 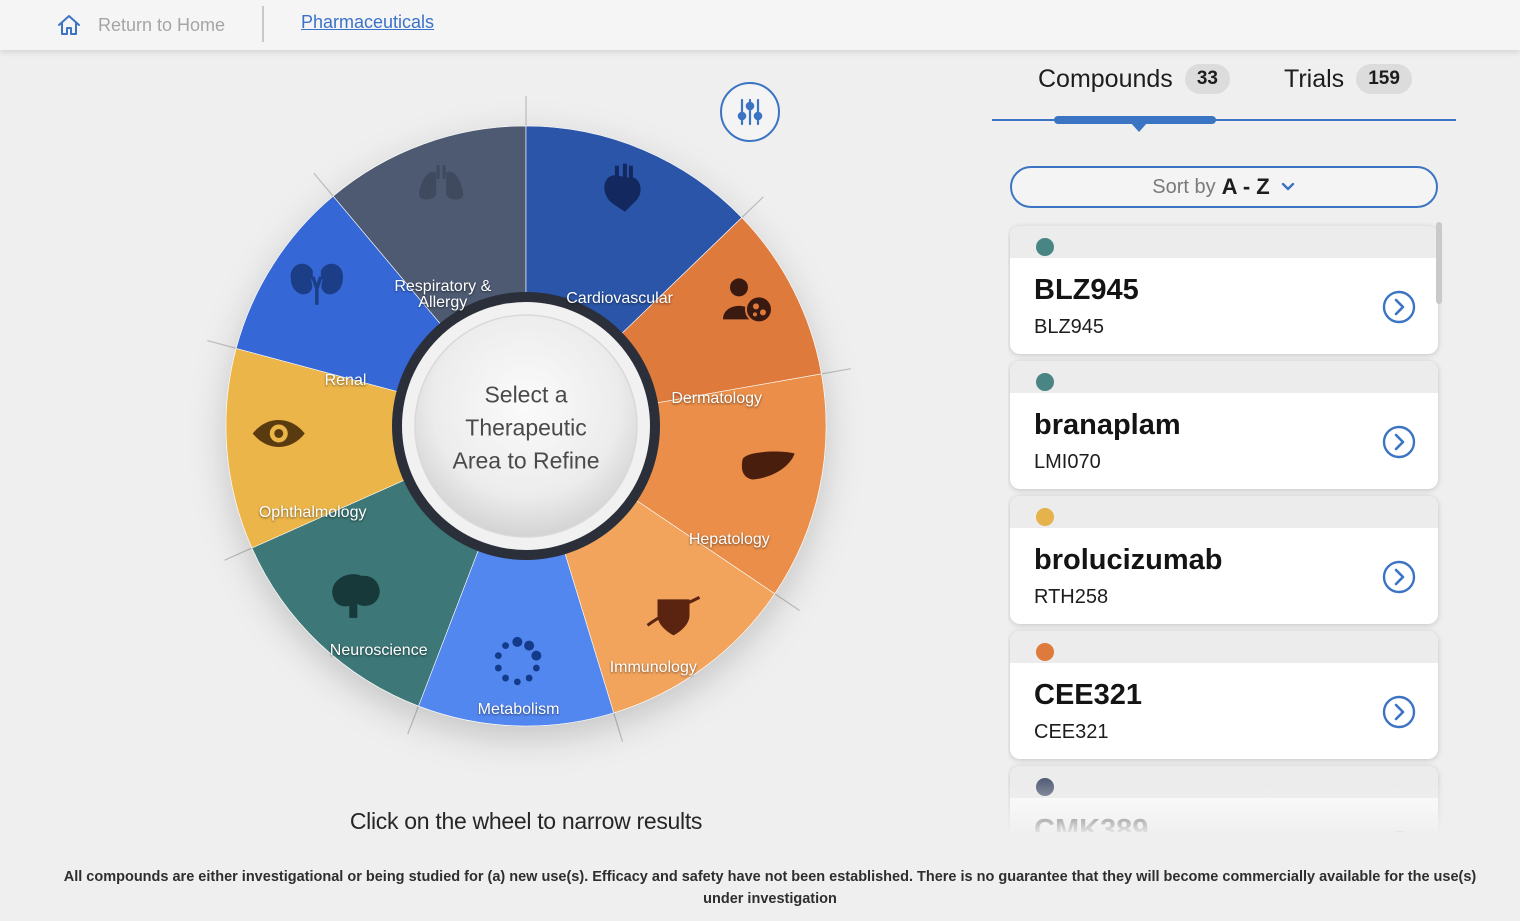 I want to click on compound-code: BLZ945, so click(x=1069, y=327).